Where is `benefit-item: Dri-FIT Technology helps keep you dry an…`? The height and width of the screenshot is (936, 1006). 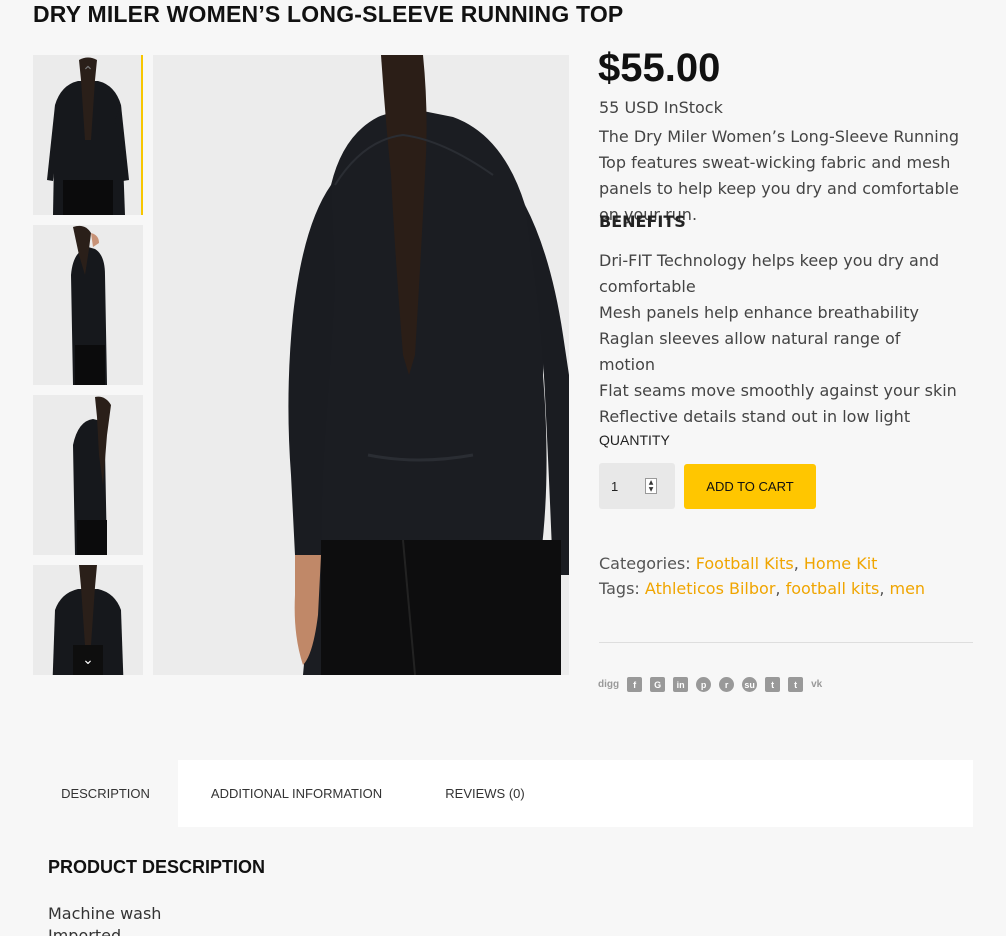 benefit-item: Dri-FIT Technology helps keep you dry an… is located at coordinates (769, 273).